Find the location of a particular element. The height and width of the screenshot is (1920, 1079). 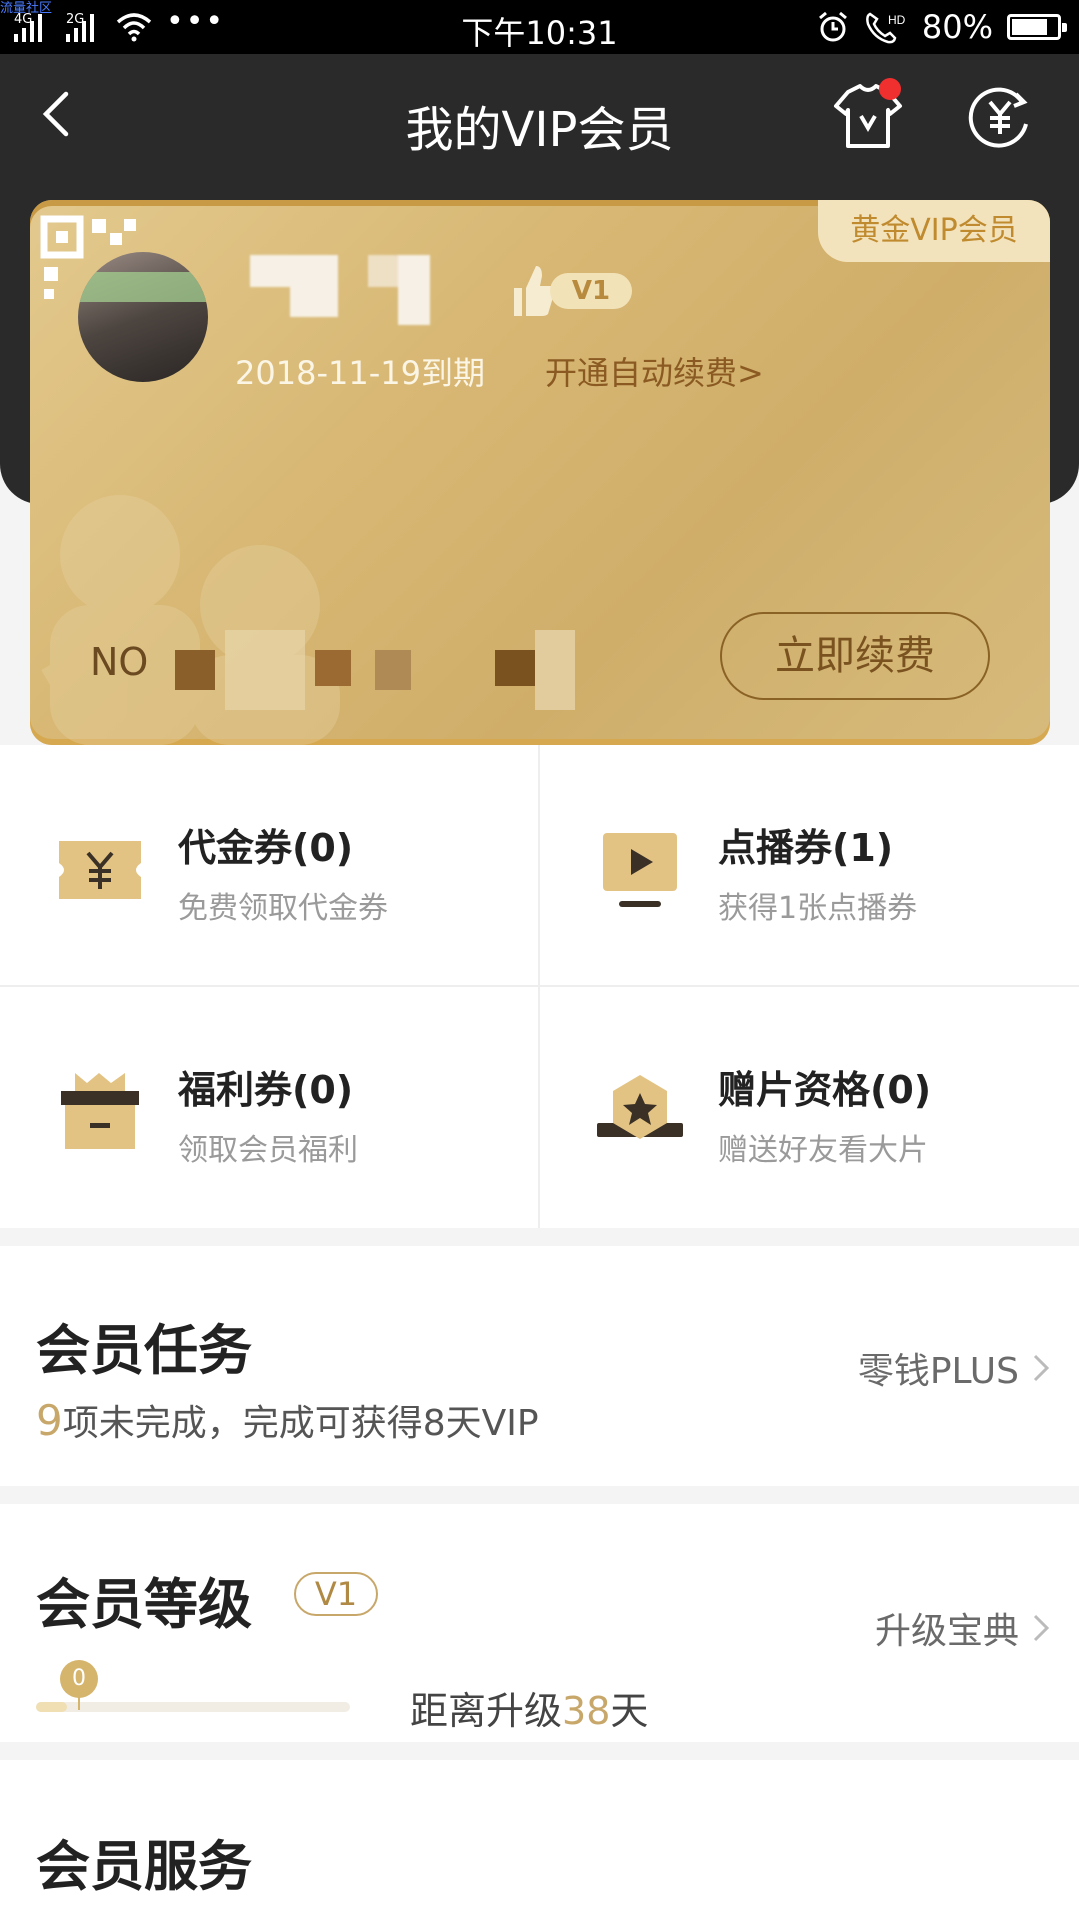

tasks-count: 9 is located at coordinates (49, 1420).